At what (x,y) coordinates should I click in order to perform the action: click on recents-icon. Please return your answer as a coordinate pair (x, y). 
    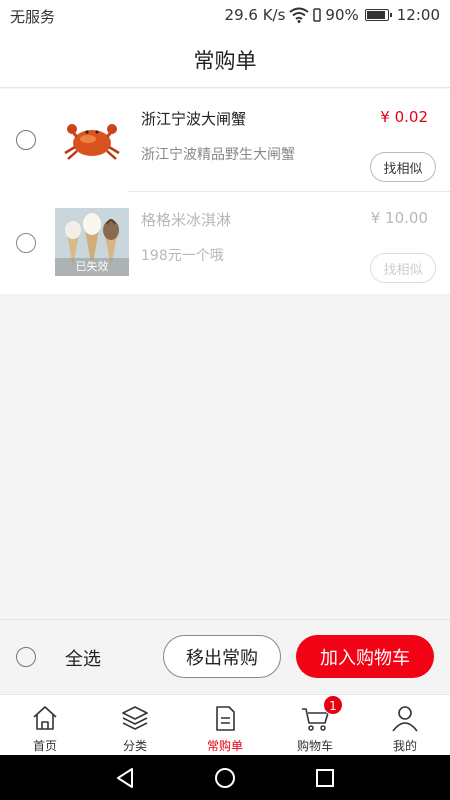
    Looking at the image, I should click on (325, 778).